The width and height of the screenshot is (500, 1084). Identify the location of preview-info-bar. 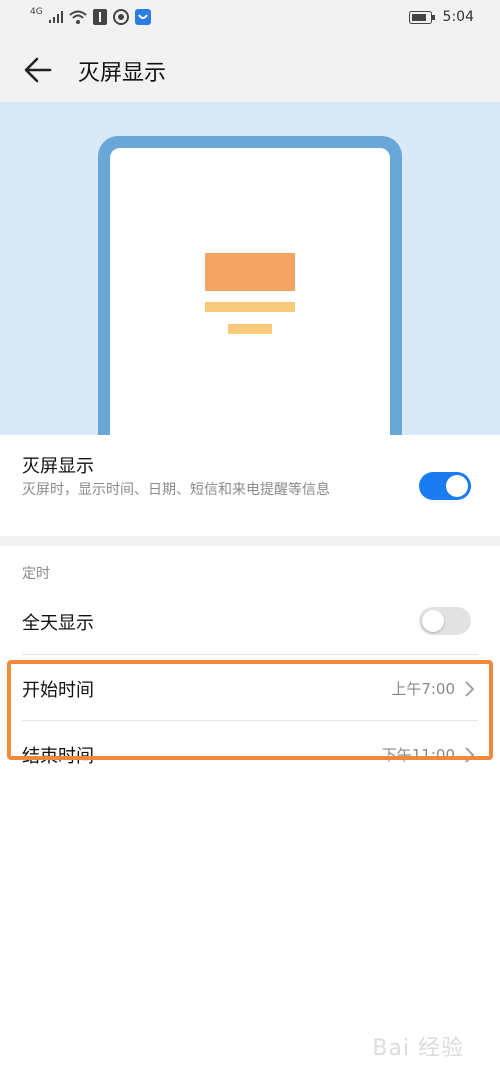
(250, 329).